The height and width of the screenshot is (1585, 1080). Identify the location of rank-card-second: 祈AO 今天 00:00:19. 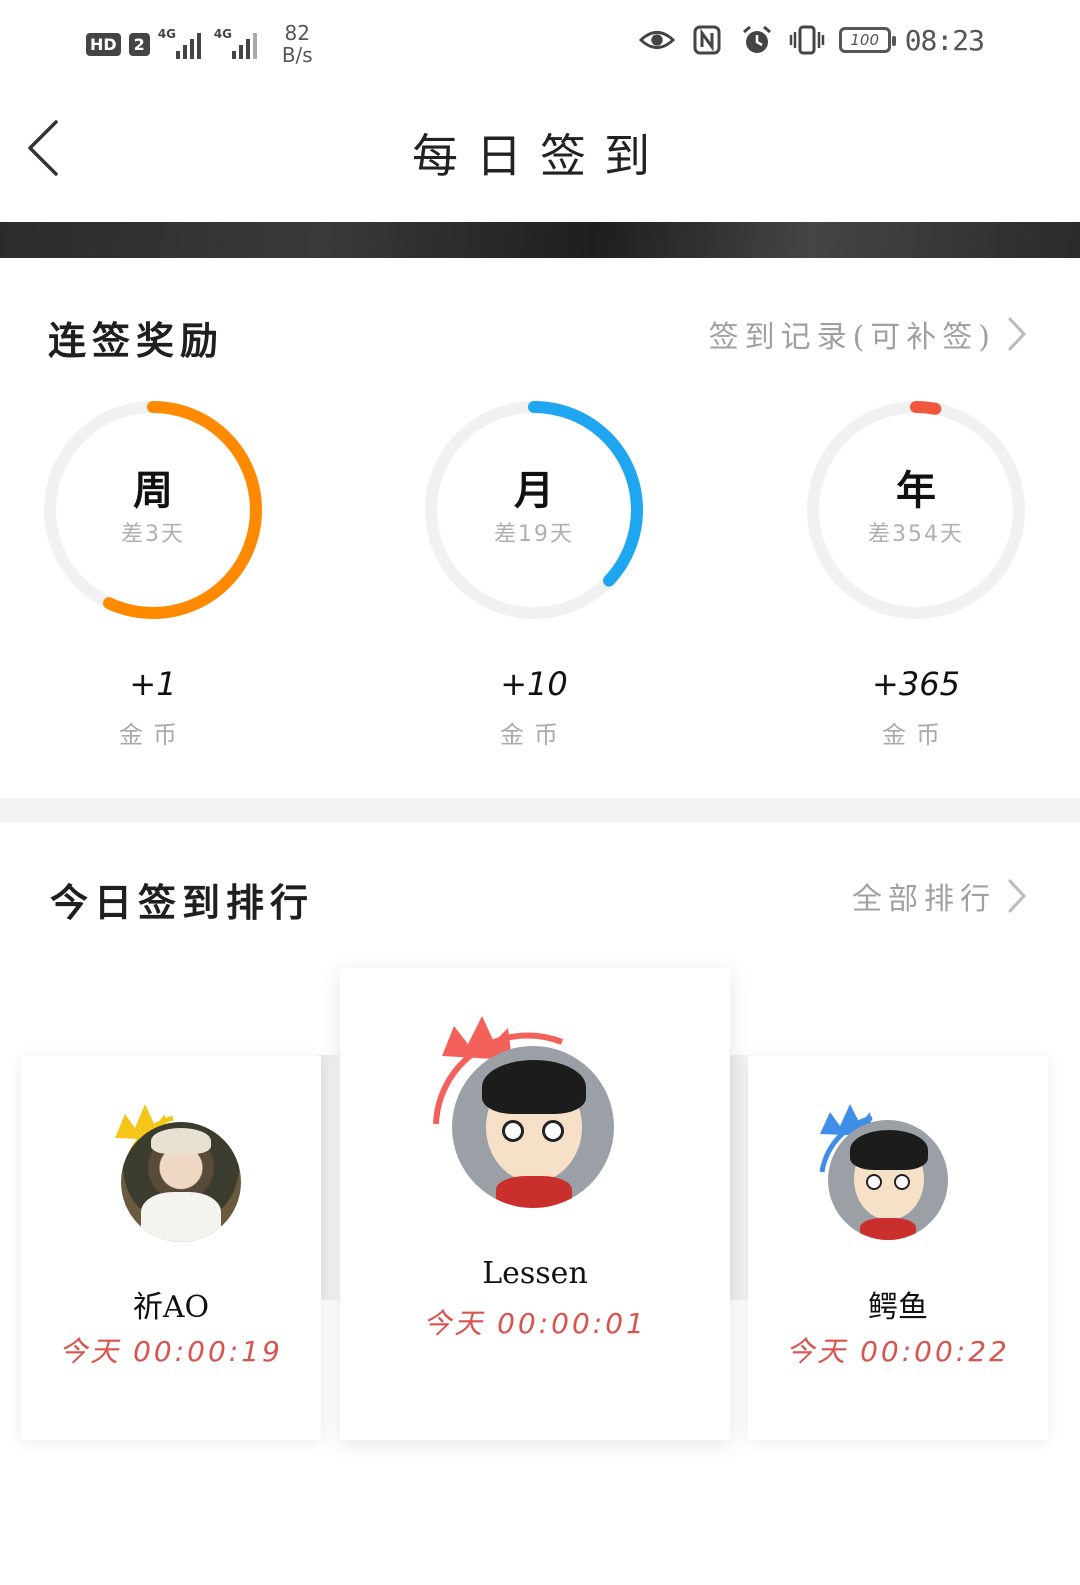
(171, 1248).